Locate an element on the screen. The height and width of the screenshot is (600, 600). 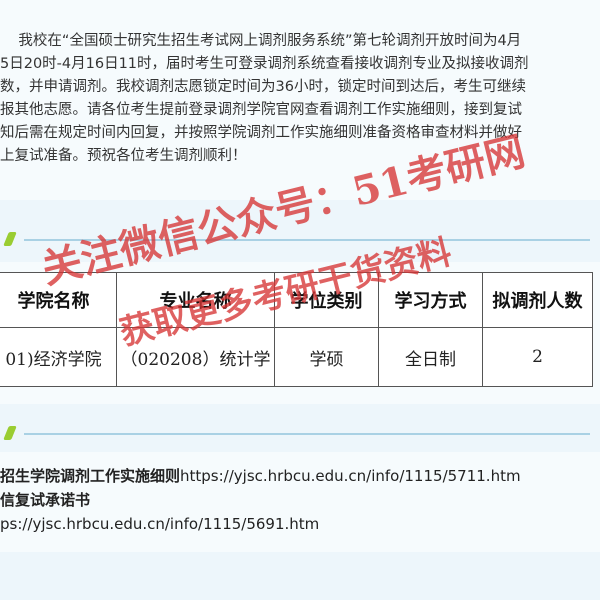
table-row: 01)经济学院 （020208）统计学 学硕 全日制 2 is located at coordinates (296, 357).